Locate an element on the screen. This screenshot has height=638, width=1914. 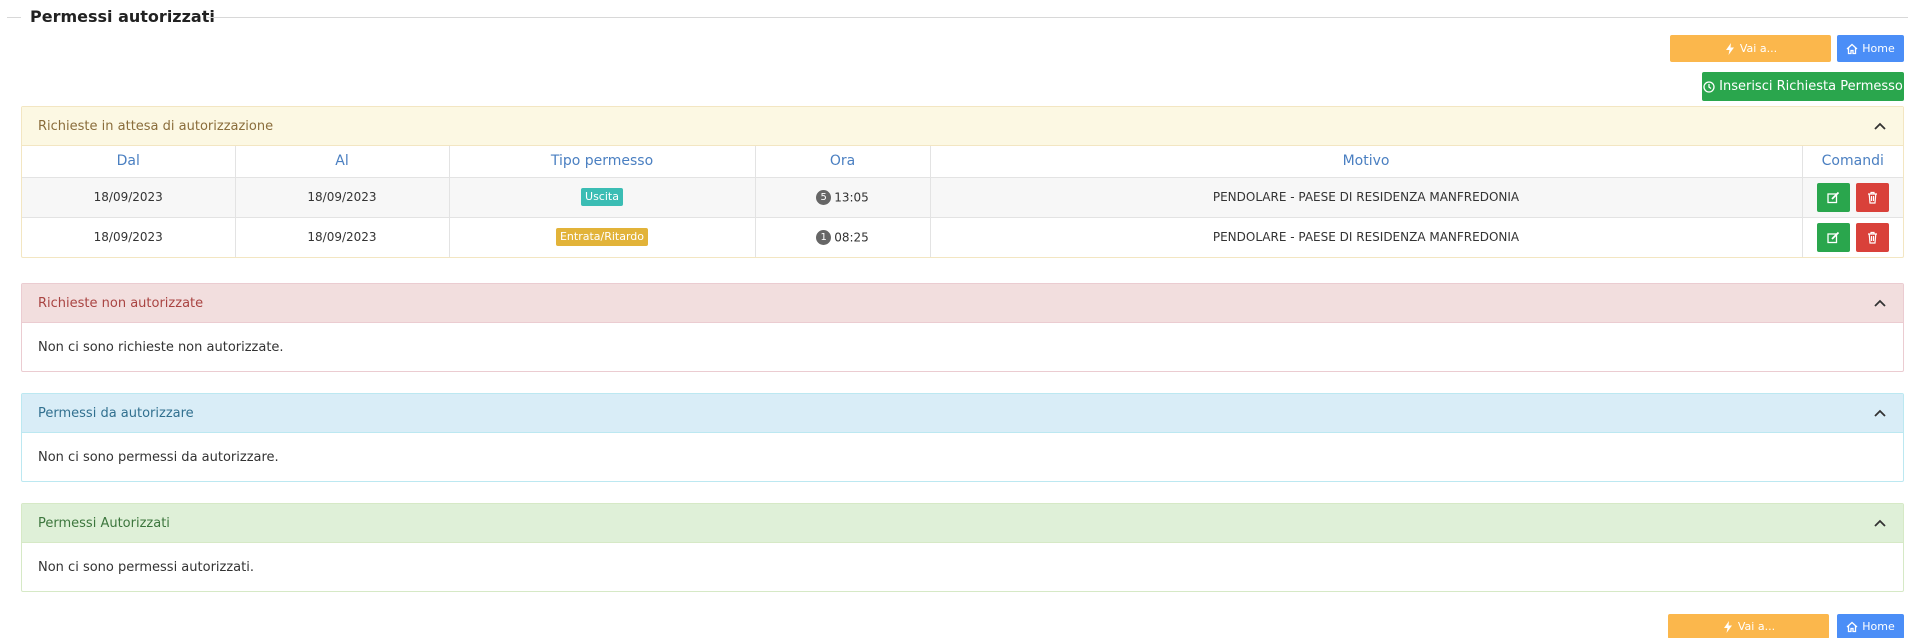
rejected-panel-heading: Richieste non autorizzate is located at coordinates (962, 303).